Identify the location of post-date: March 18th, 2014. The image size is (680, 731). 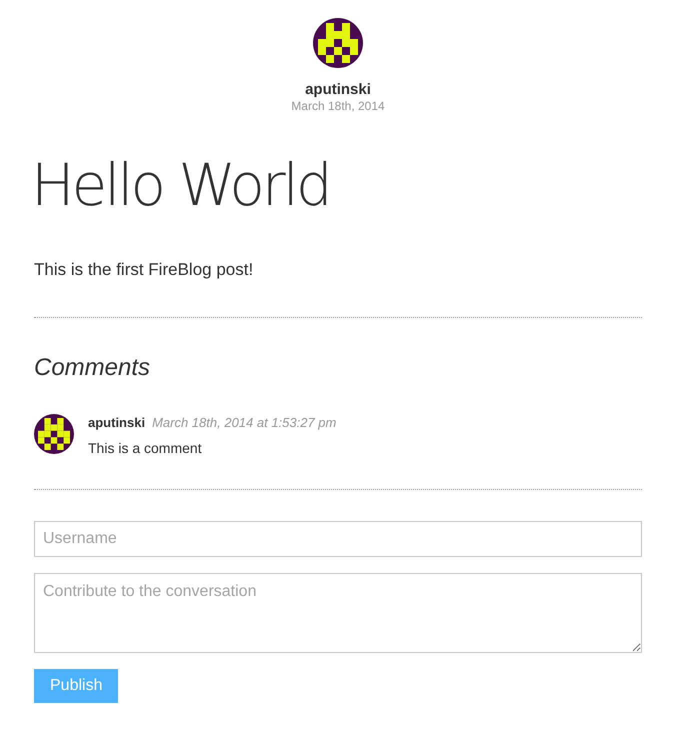
(338, 106).